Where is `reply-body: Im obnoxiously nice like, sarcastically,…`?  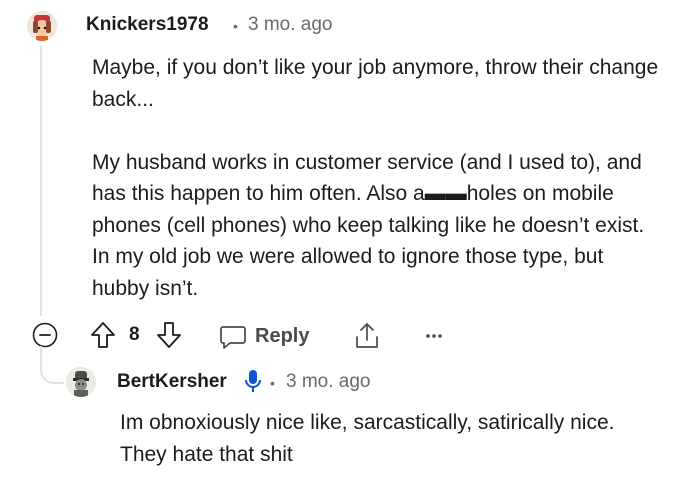
reply-body: Im obnoxiously nice like, sarcastically,… is located at coordinates (390, 438).